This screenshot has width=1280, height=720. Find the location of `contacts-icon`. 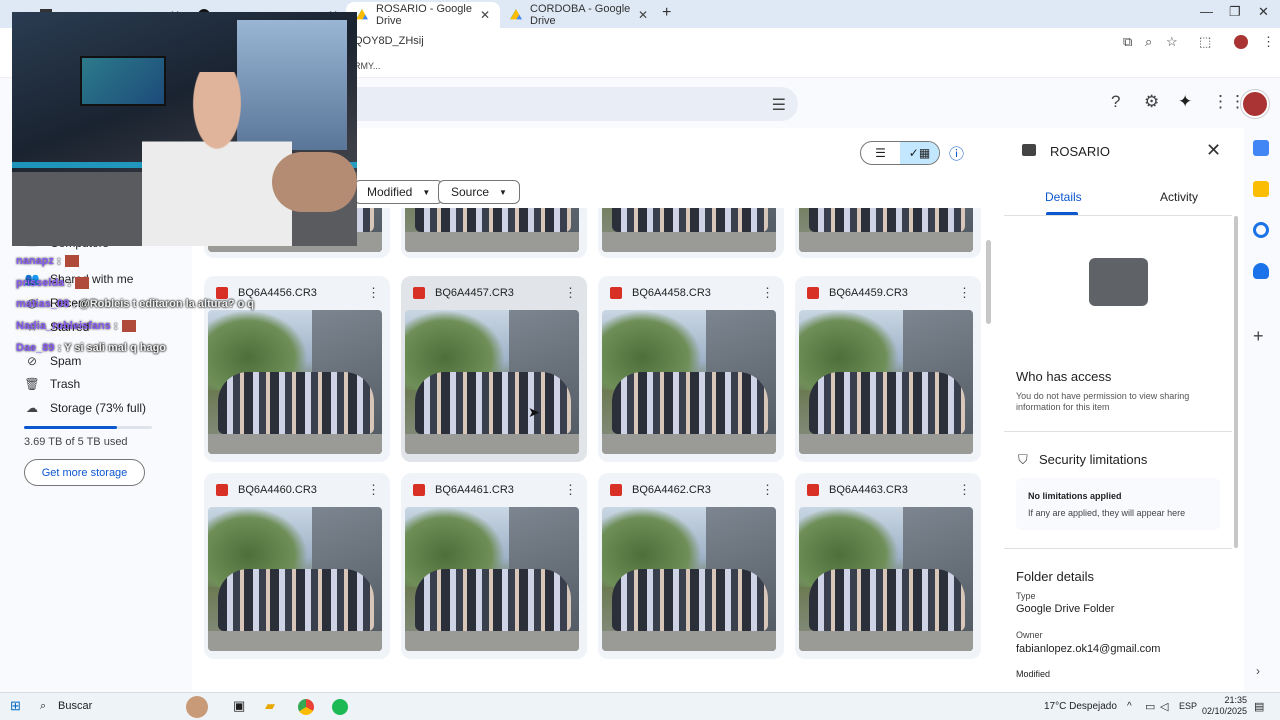

contacts-icon is located at coordinates (1261, 271).